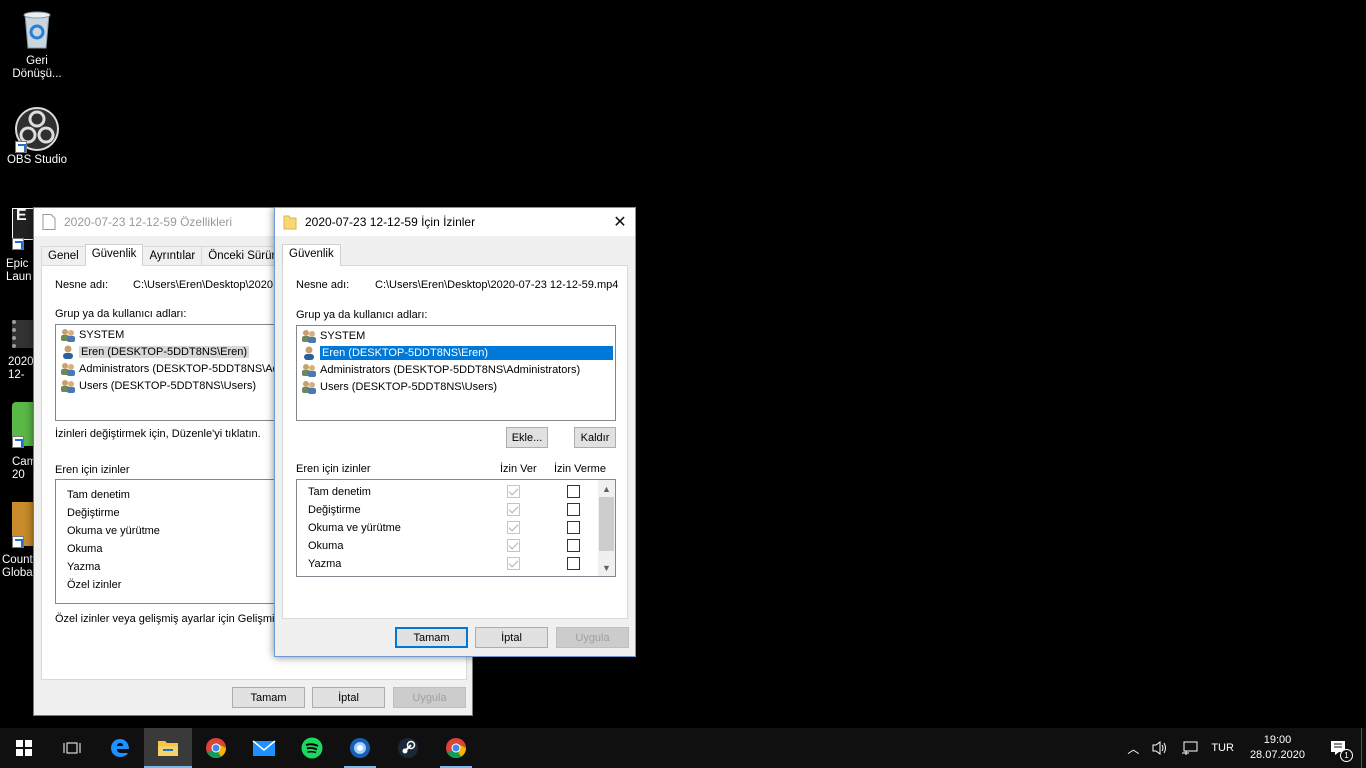 This screenshot has height=768, width=1366. I want to click on permissions-tabs: Güvenlik, so click(311, 255).